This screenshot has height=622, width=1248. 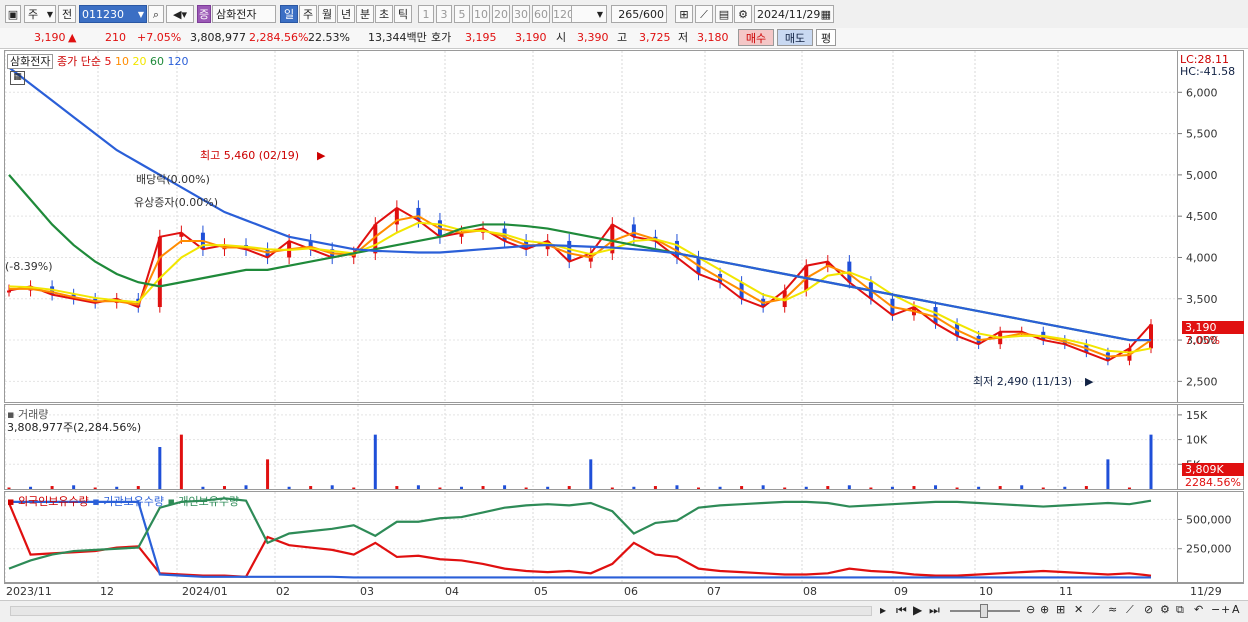 What do you see at coordinates (159, 272) in the screenshot?
I see `candle-body` at bounding box center [159, 272].